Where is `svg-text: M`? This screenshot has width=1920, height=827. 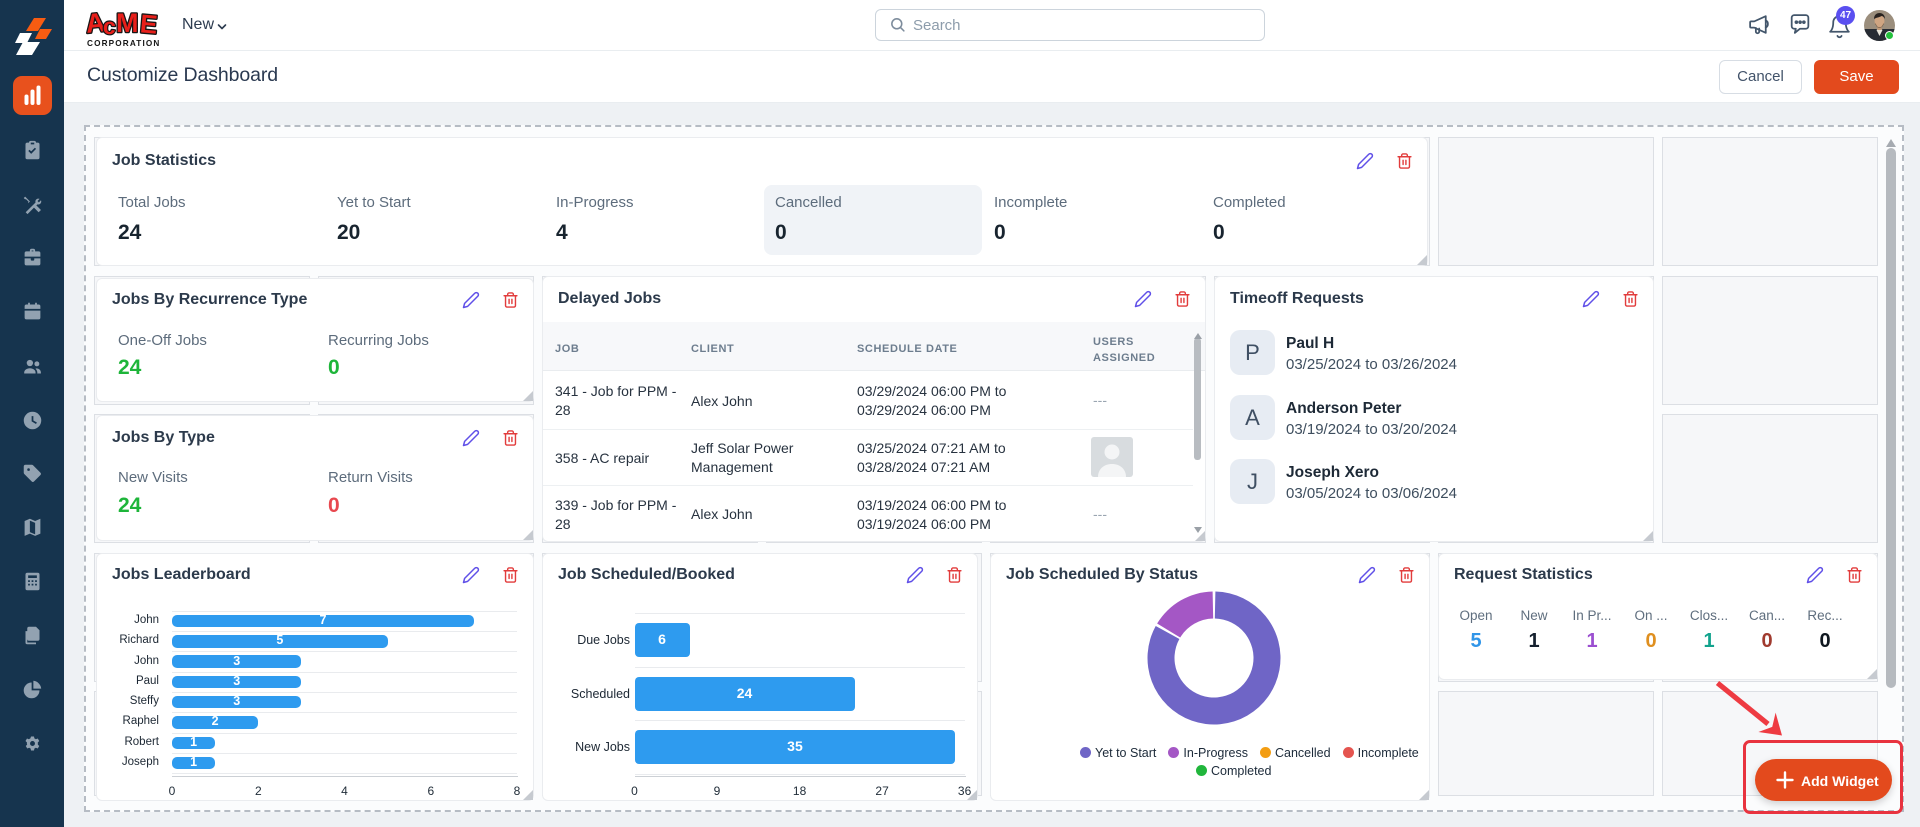 svg-text: M is located at coordinates (127, 23).